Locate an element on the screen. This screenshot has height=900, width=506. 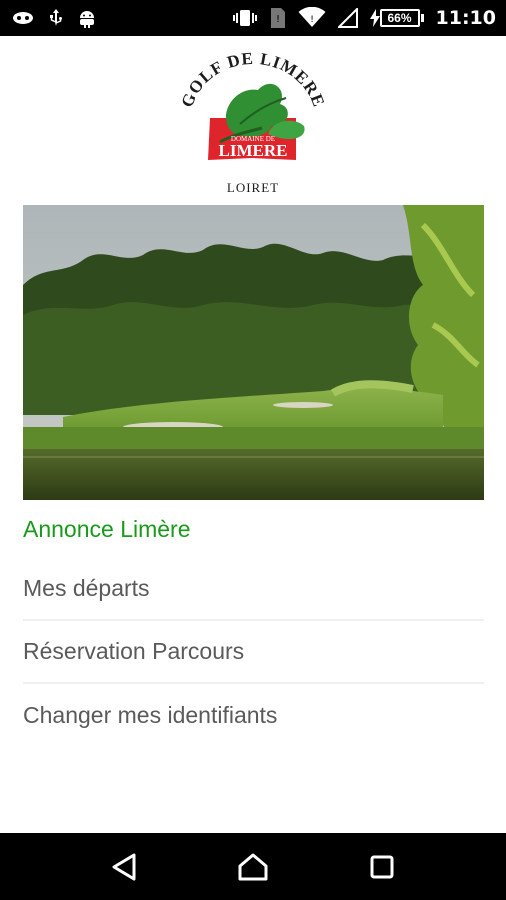
back-icon is located at coordinates (124, 866).